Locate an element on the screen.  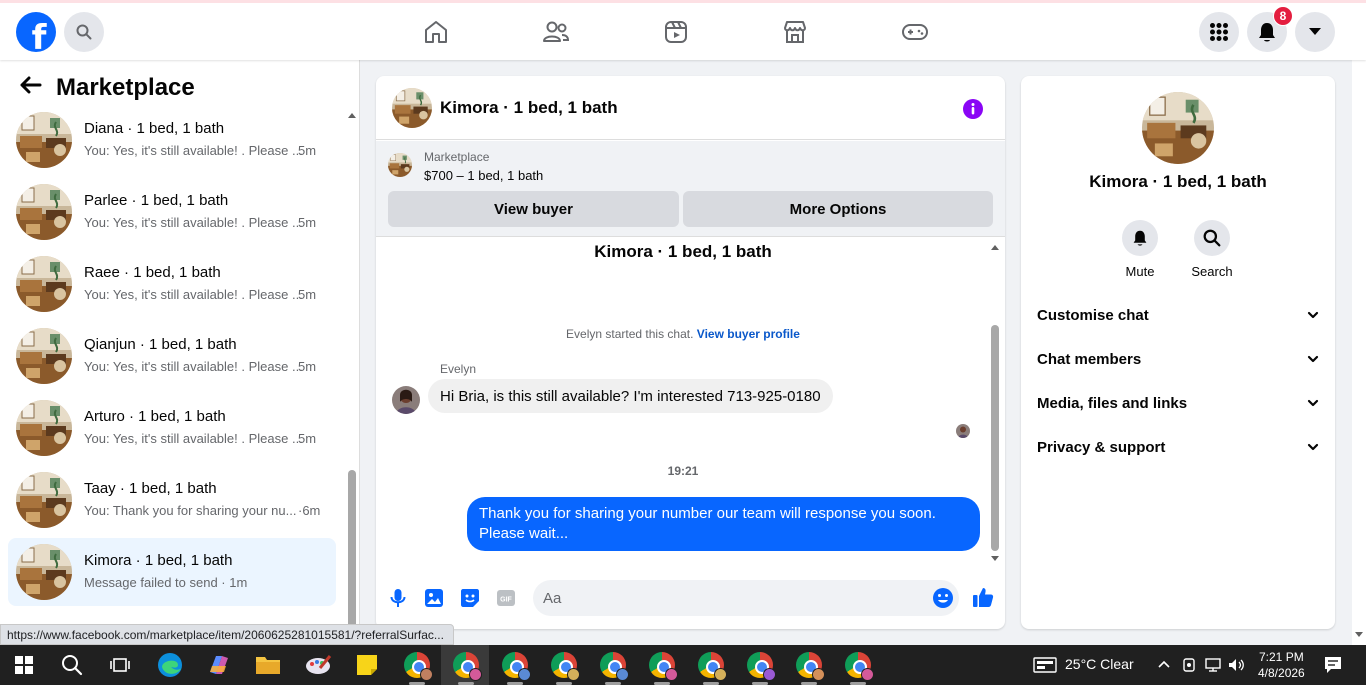
copilot-taskbar-button is located at coordinates (219, 665).